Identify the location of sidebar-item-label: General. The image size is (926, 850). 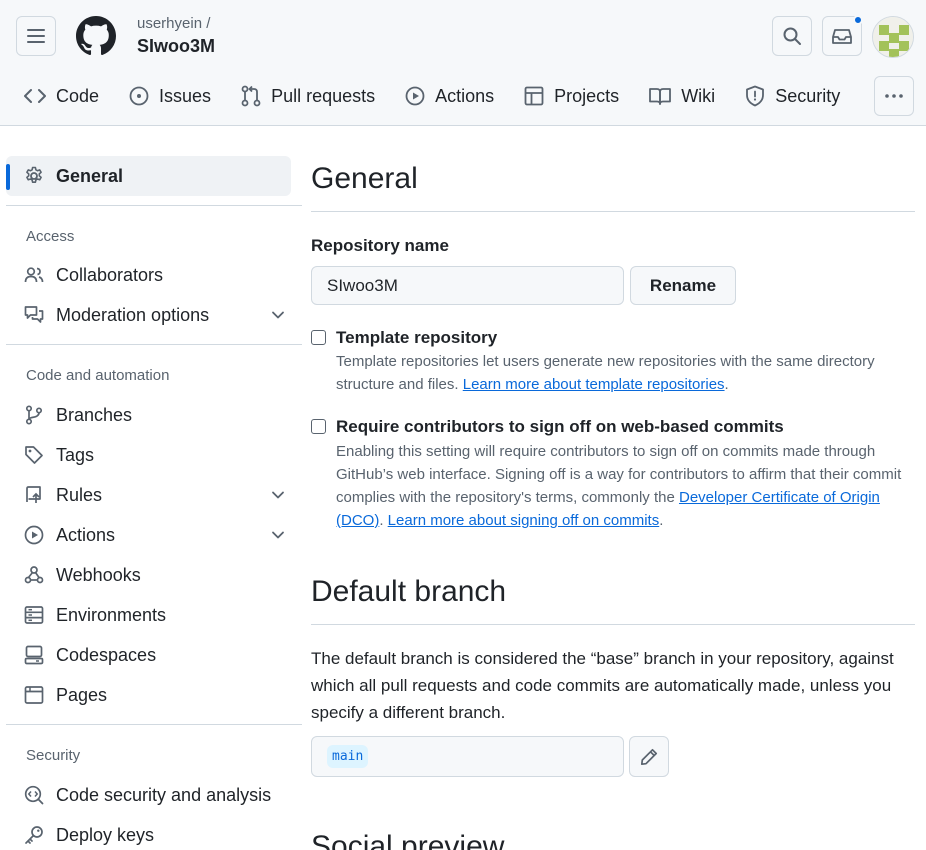
(90, 175).